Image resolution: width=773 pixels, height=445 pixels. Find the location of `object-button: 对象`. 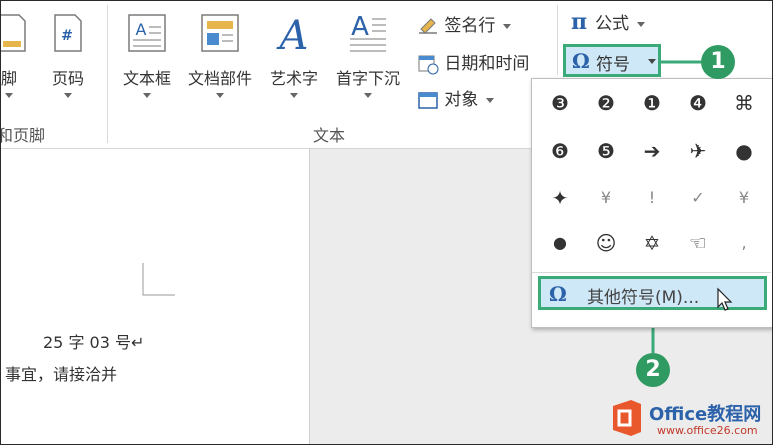

object-button: 对象 is located at coordinates (456, 98).